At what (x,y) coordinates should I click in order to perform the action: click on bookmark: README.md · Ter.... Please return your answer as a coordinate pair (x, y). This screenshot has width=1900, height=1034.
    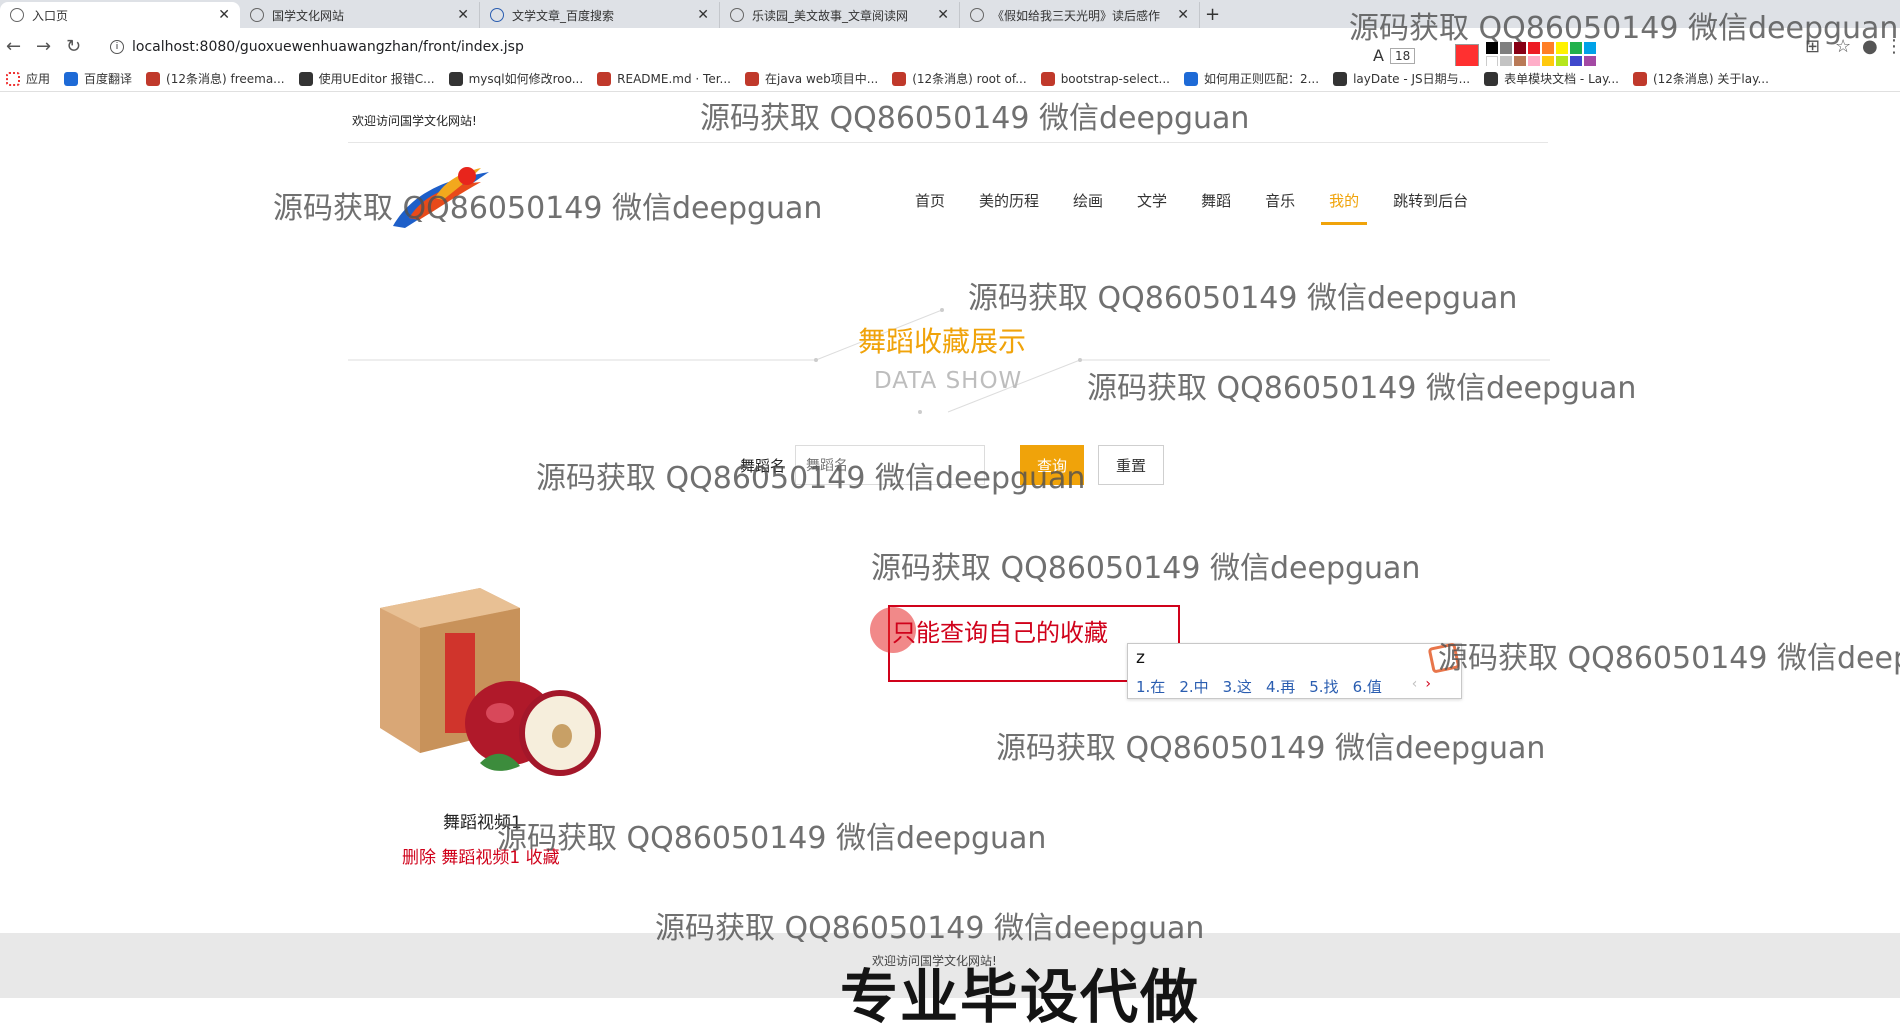
    Looking at the image, I should click on (664, 78).